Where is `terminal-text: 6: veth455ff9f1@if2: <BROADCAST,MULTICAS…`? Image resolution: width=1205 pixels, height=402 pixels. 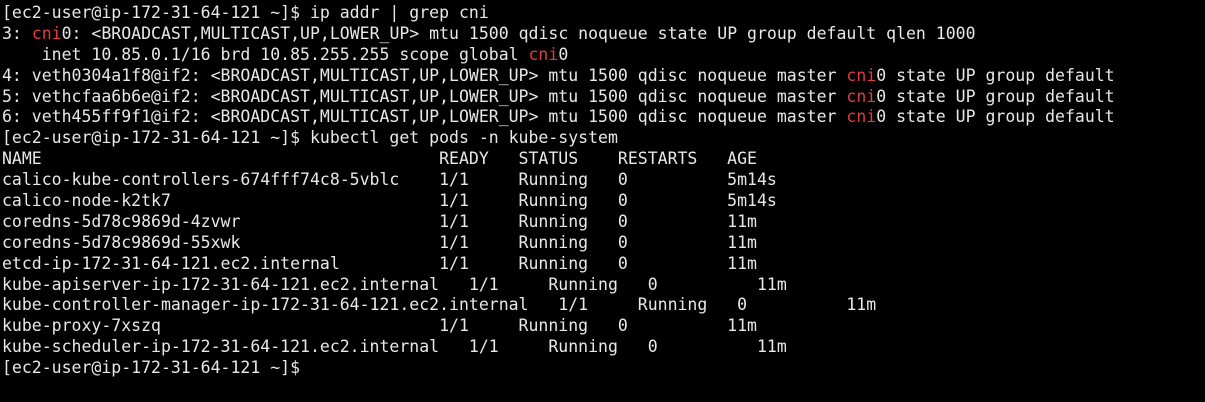 terminal-text: 6: veth455ff9f1@if2: <BROADCAST,MULTICAS… is located at coordinates (424, 117).